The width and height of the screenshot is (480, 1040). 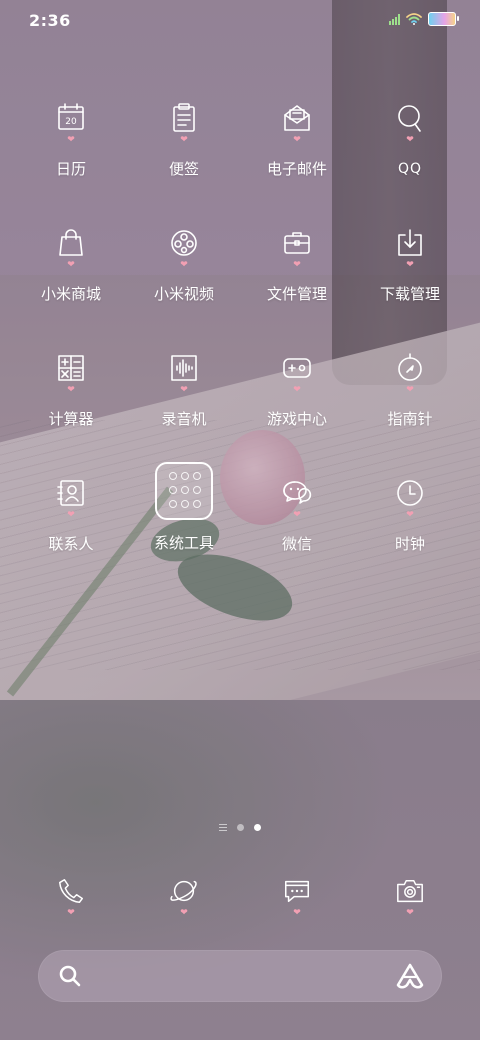 What do you see at coordinates (443, 19) in the screenshot?
I see `battery-icon` at bounding box center [443, 19].